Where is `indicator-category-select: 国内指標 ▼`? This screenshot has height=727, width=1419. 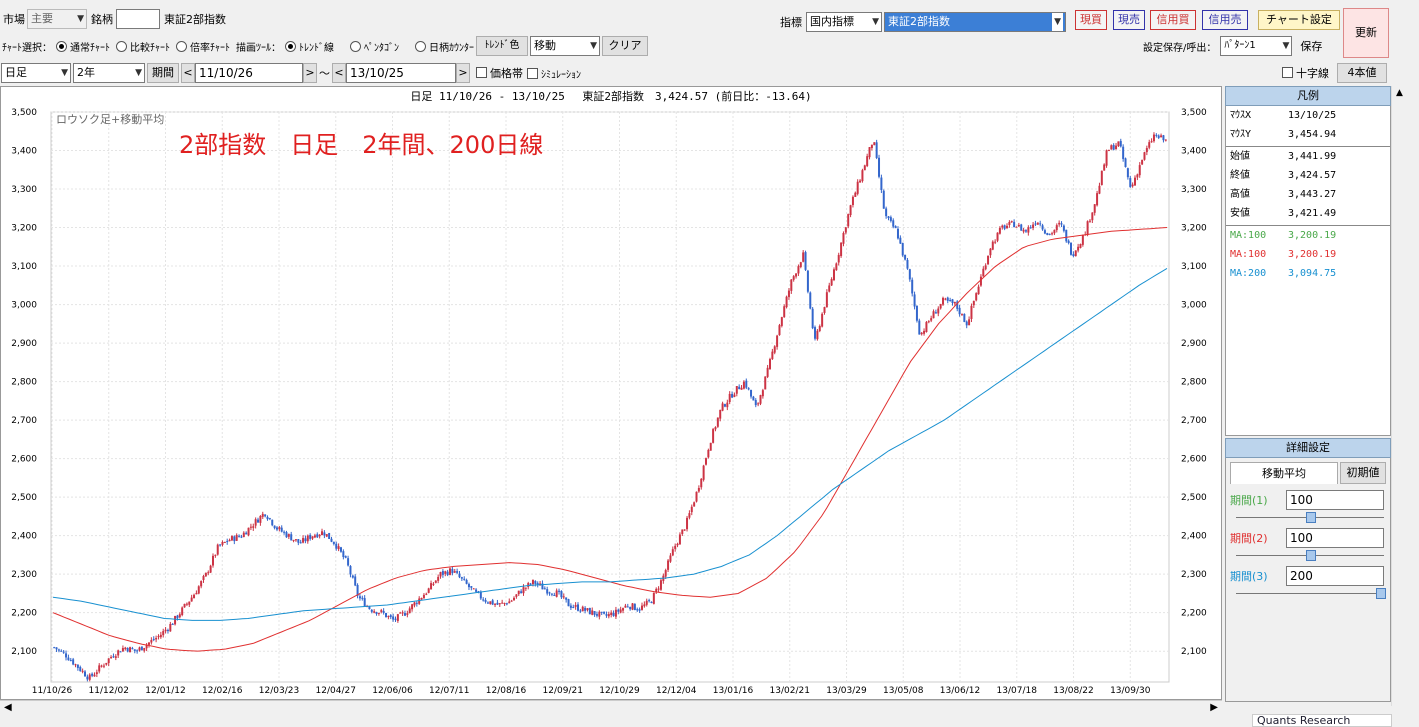
indicator-category-select: 国内指標 ▼ is located at coordinates (844, 22).